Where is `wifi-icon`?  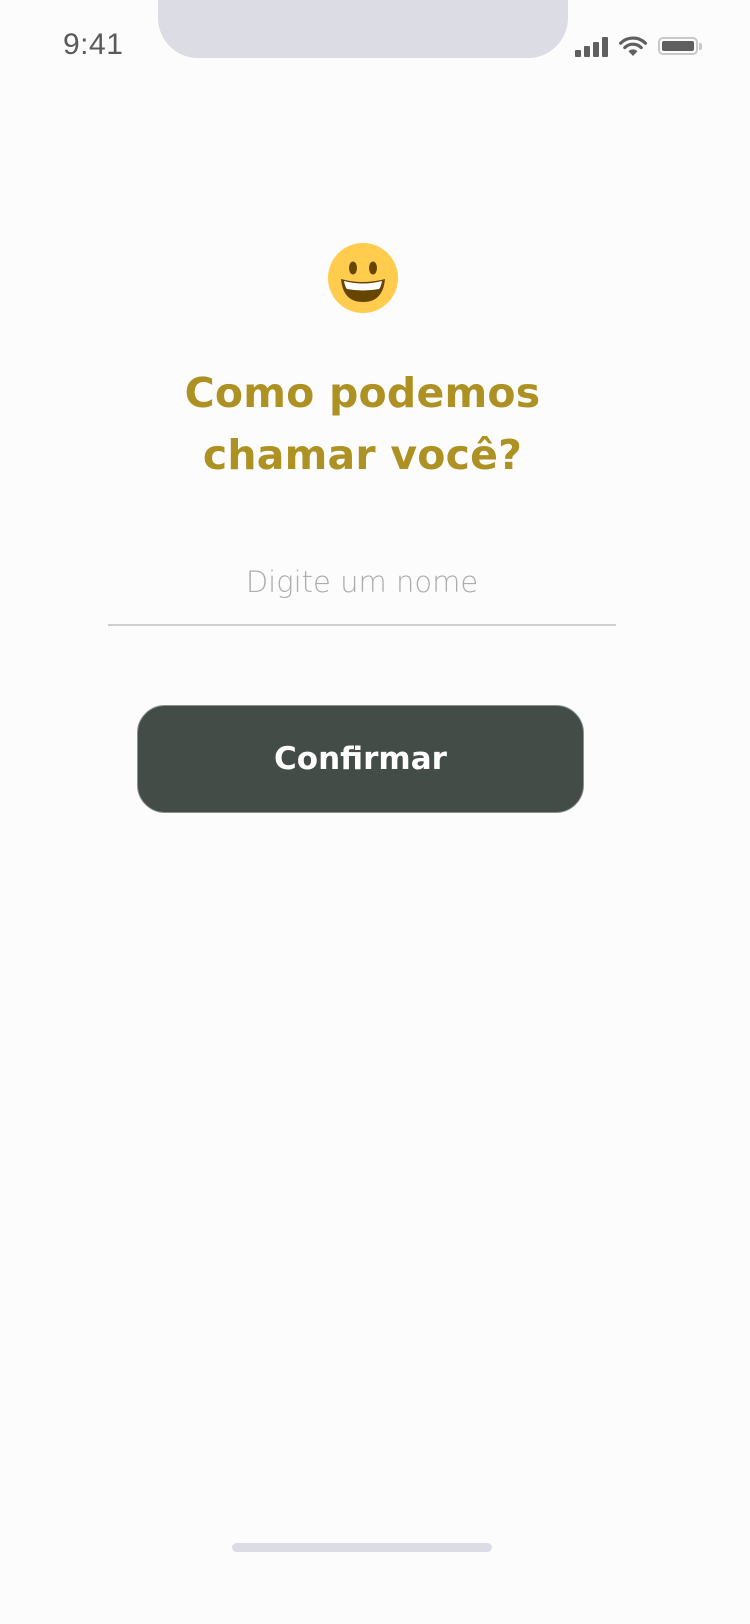
wifi-icon is located at coordinates (633, 46).